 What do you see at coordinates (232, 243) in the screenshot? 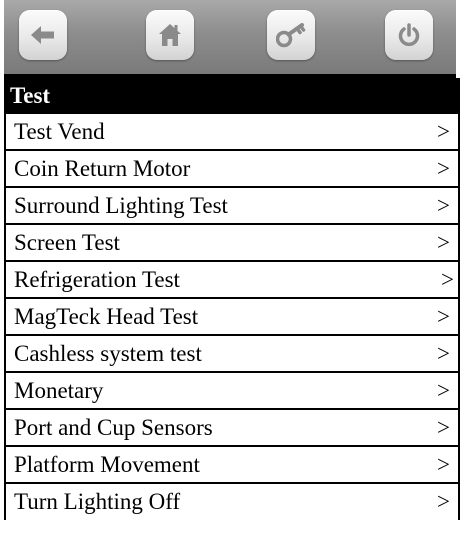
I see `menu-item-screen-test: Screen Test >` at bounding box center [232, 243].